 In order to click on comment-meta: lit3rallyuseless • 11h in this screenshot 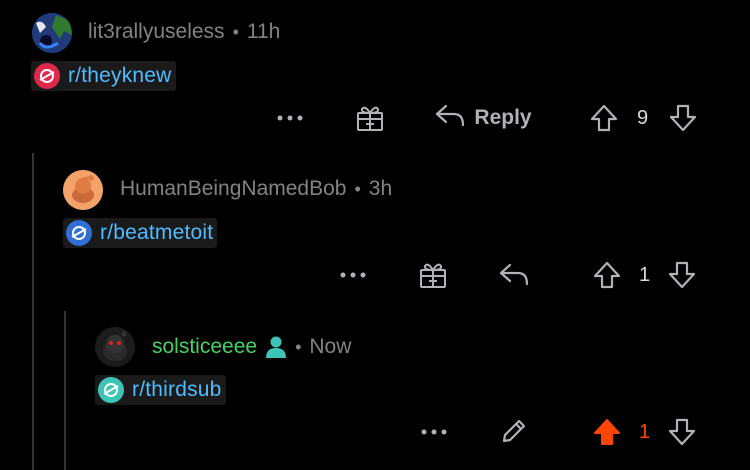, I will do `click(184, 32)`.